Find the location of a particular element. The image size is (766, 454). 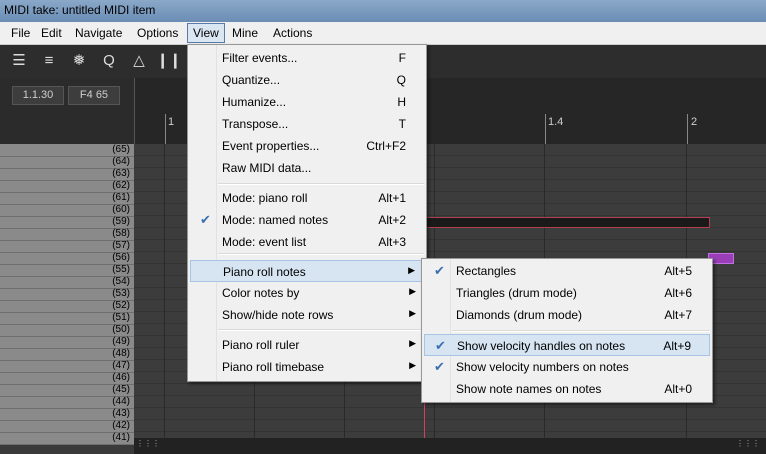

menu-actions: Actions is located at coordinates (292, 33).